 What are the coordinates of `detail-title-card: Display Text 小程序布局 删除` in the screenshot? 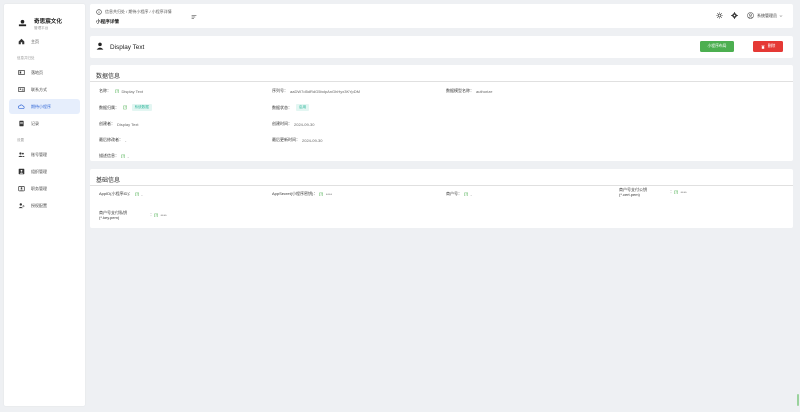 It's located at (441, 47).